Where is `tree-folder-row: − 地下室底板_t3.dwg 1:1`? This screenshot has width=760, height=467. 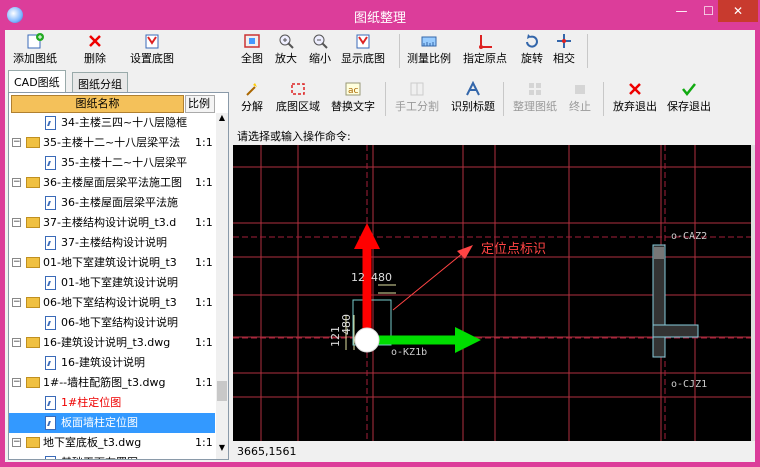 tree-folder-row: − 地下室底板_t3.dwg 1:1 is located at coordinates (112, 443).